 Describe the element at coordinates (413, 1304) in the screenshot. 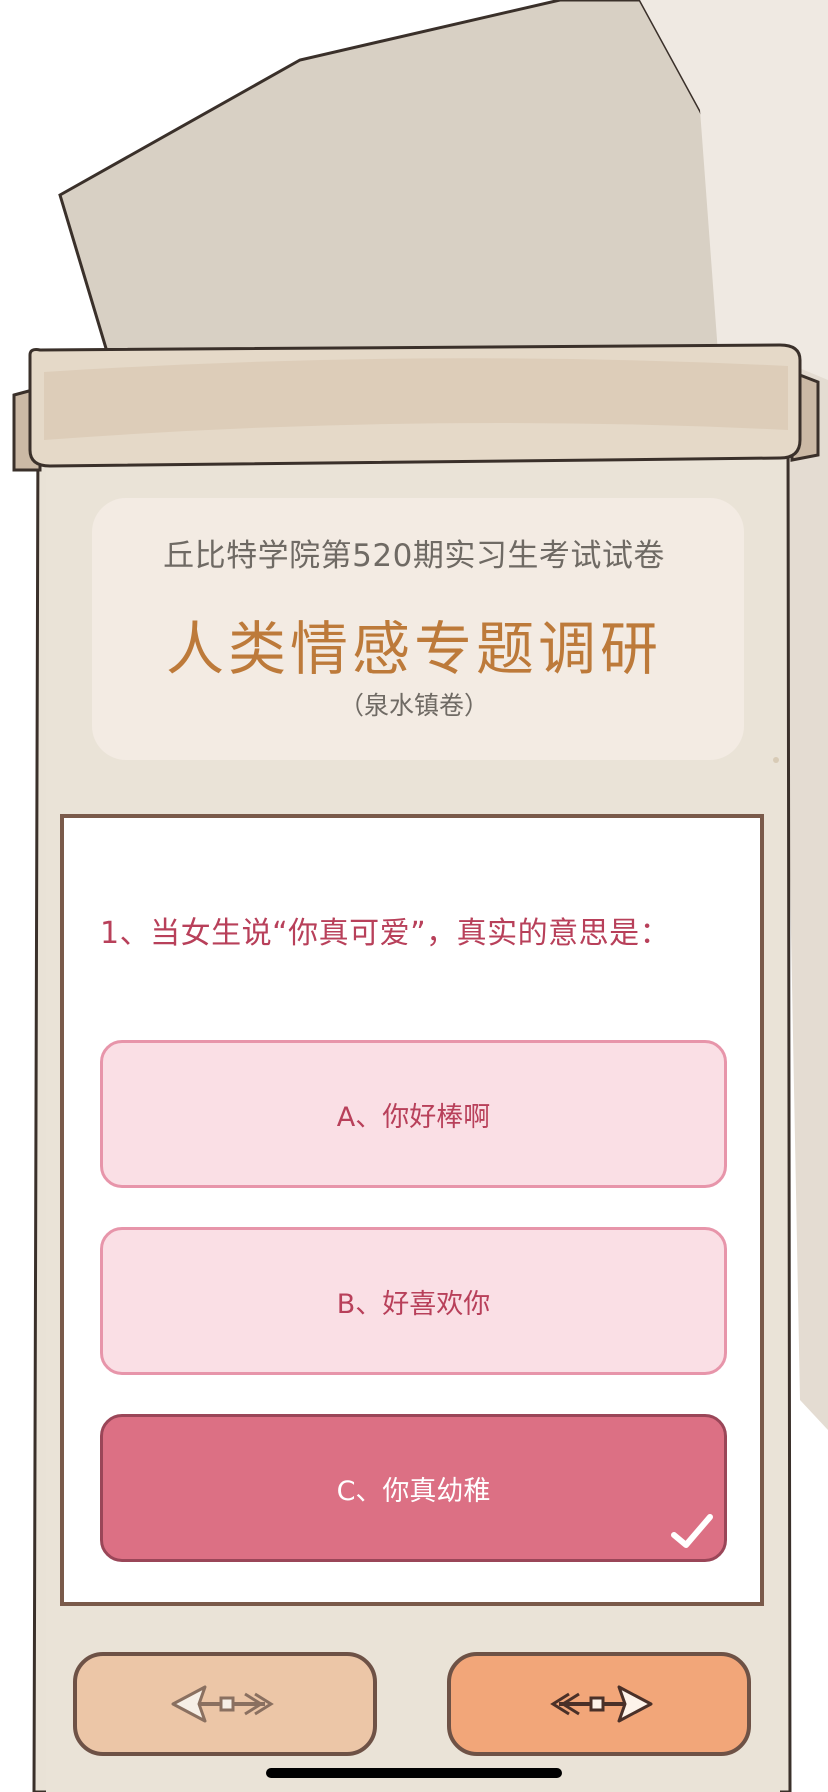

I see `option-b-label: B、好喜欢你` at that location.